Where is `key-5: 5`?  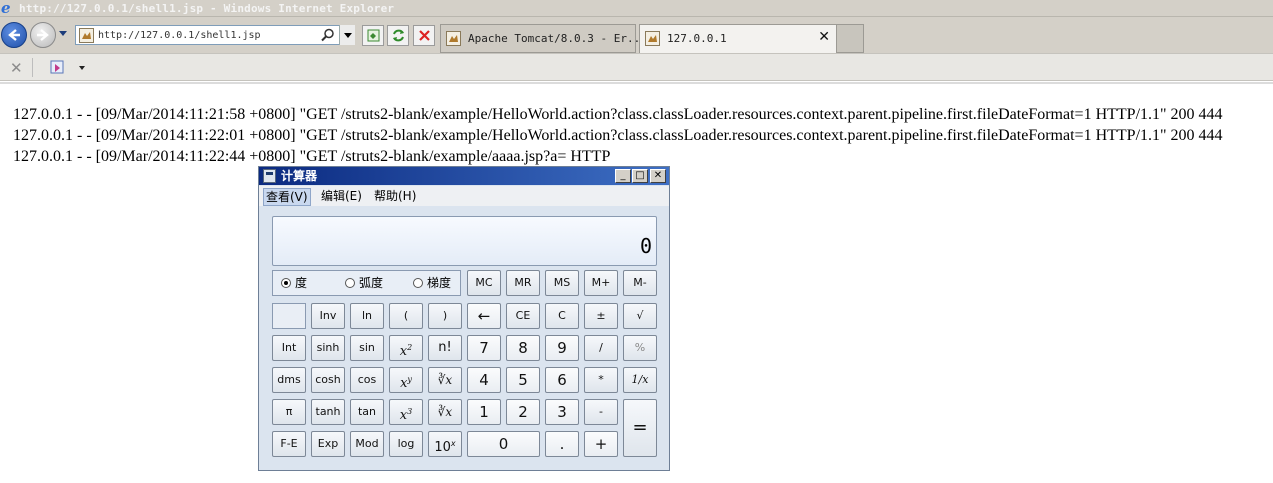
key-5: 5 is located at coordinates (523, 380).